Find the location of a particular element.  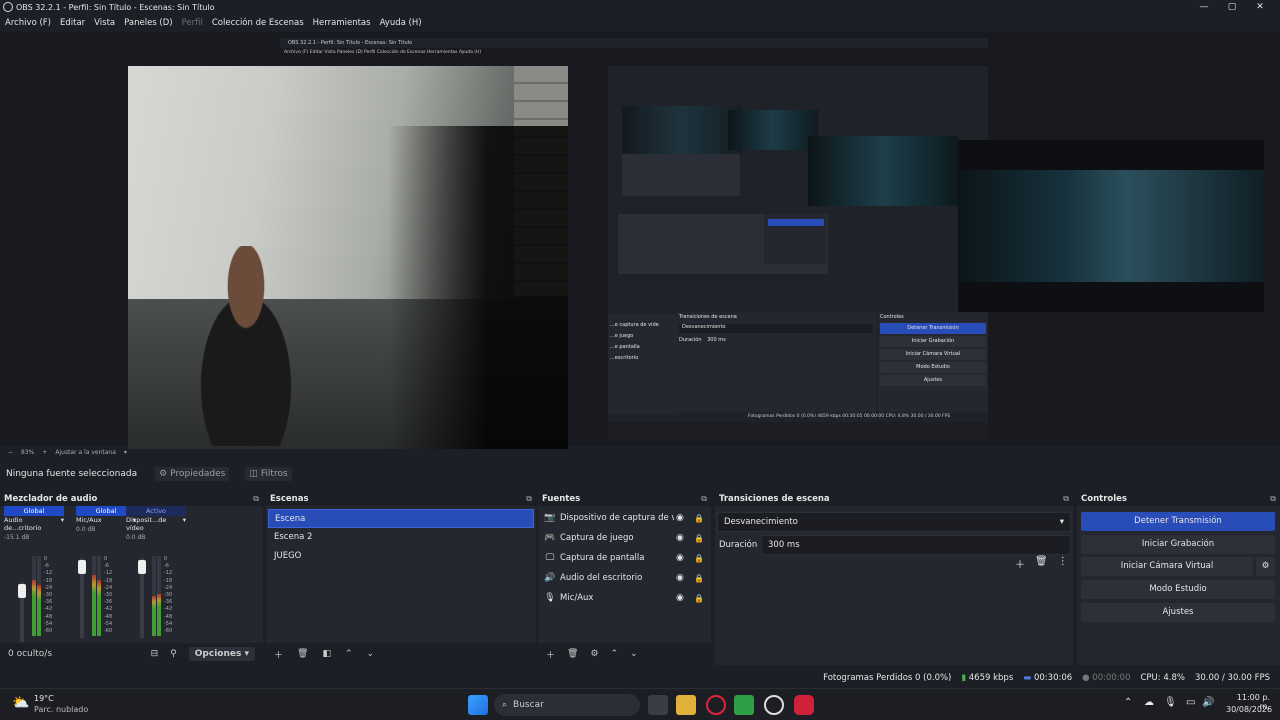

mixer-options-button: Opciones ▾ is located at coordinates (221, 654).